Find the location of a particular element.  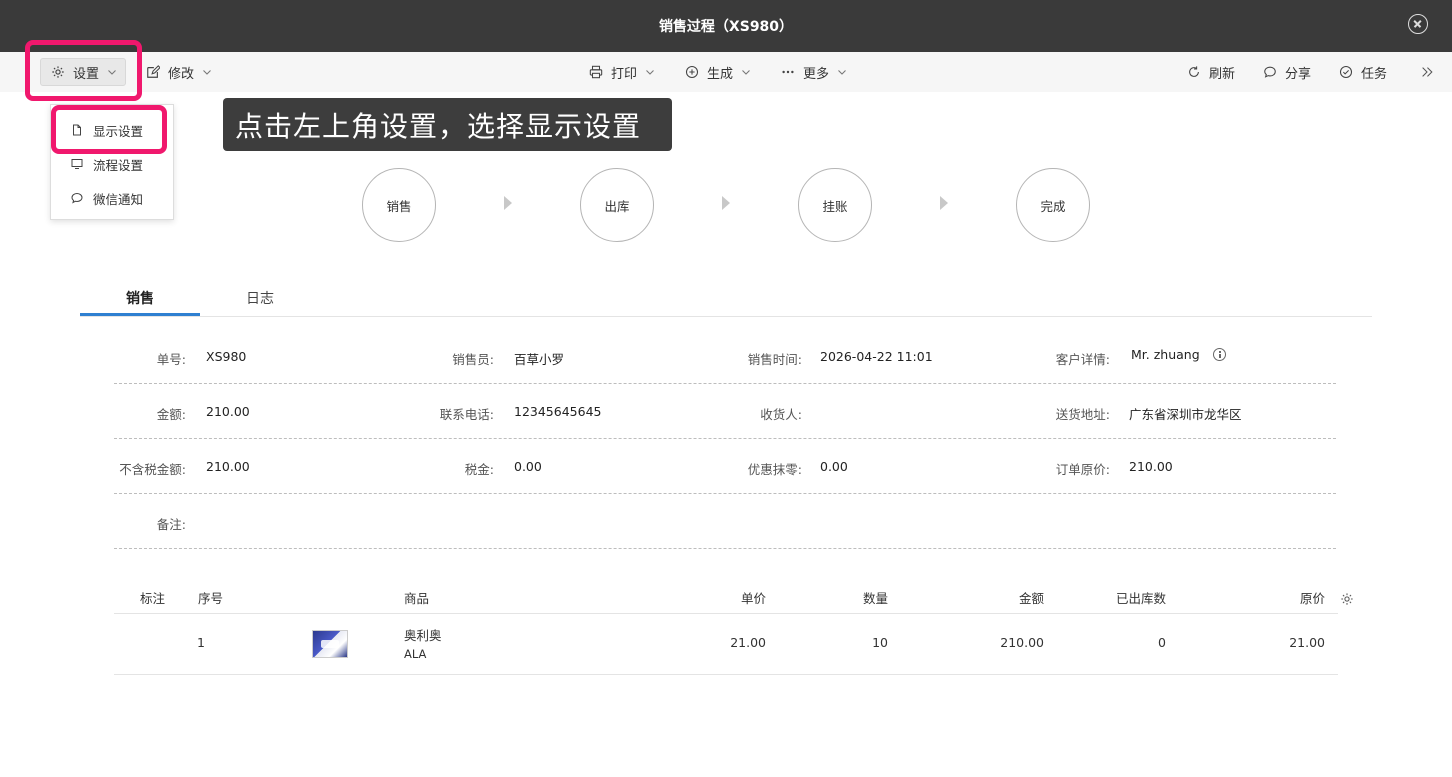

amount-label: 金额: is located at coordinates (171, 414).